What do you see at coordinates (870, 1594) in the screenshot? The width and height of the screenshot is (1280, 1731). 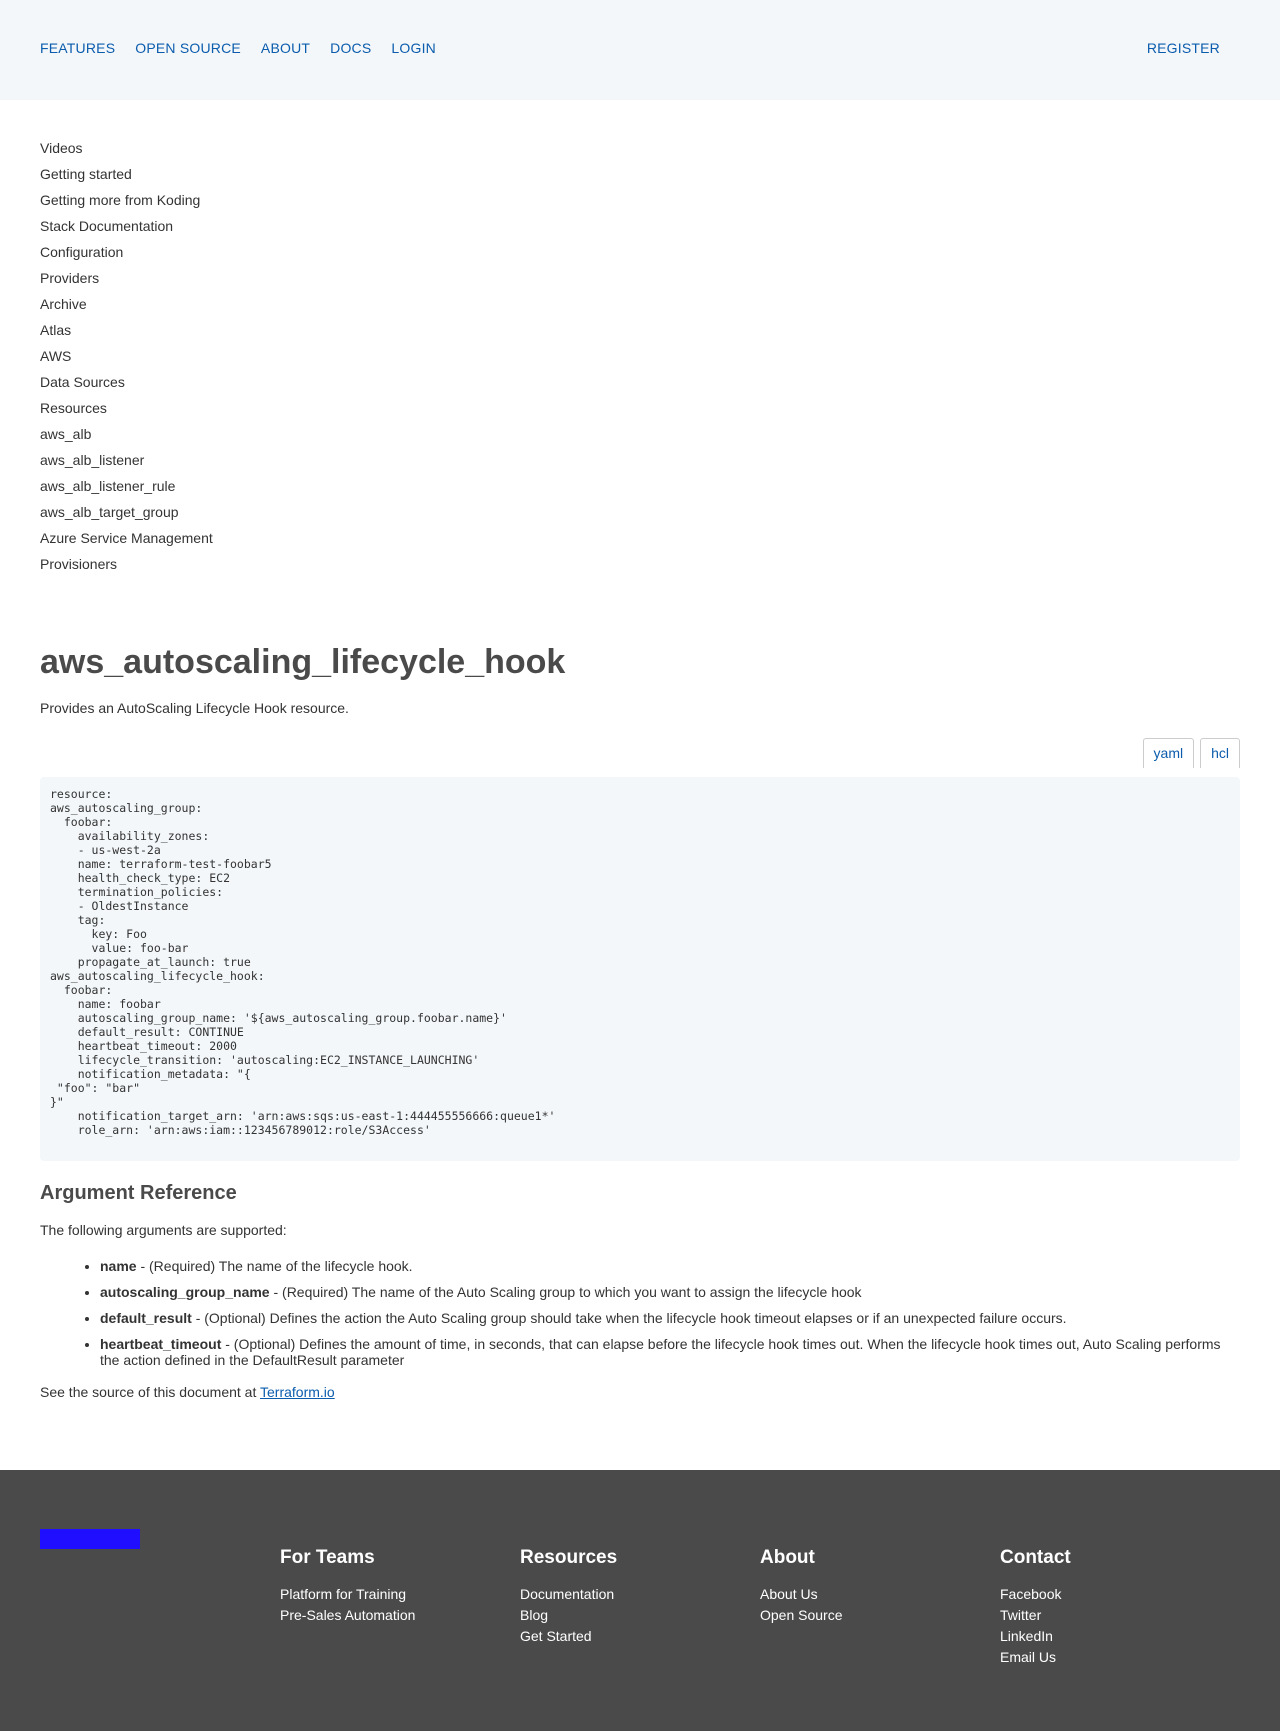 I see `footer-link: About Us` at bounding box center [870, 1594].